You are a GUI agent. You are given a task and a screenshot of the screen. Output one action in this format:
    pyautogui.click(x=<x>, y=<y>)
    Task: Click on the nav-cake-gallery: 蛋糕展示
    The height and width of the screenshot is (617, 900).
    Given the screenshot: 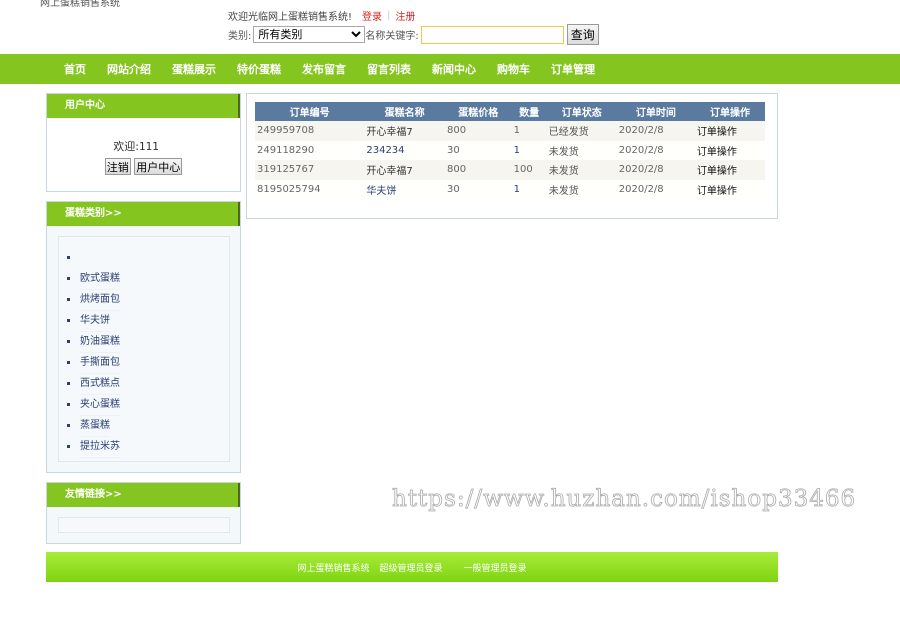 What is the action you would take?
    pyautogui.click(x=194, y=69)
    